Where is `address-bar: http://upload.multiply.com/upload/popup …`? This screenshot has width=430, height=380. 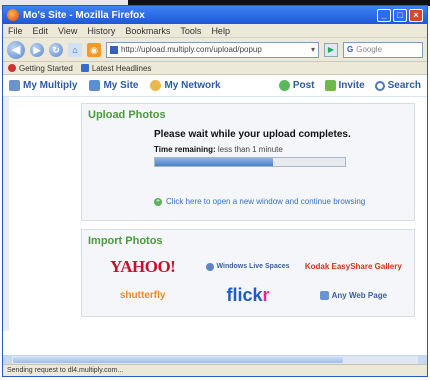
address-bar: http://upload.multiply.com/upload/popup … is located at coordinates (212, 49).